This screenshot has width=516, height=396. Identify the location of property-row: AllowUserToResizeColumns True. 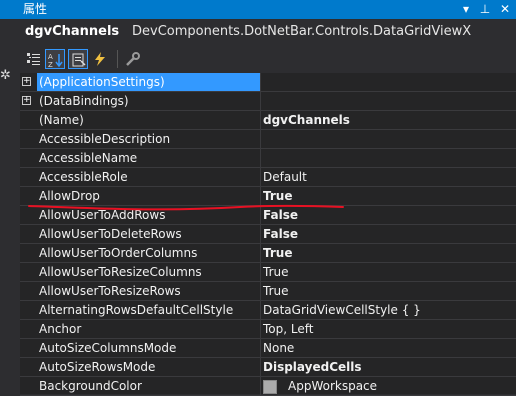
(268, 272).